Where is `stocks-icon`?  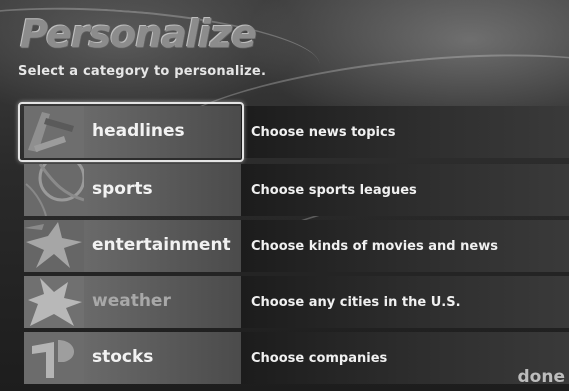
stocks-icon is located at coordinates (54, 358).